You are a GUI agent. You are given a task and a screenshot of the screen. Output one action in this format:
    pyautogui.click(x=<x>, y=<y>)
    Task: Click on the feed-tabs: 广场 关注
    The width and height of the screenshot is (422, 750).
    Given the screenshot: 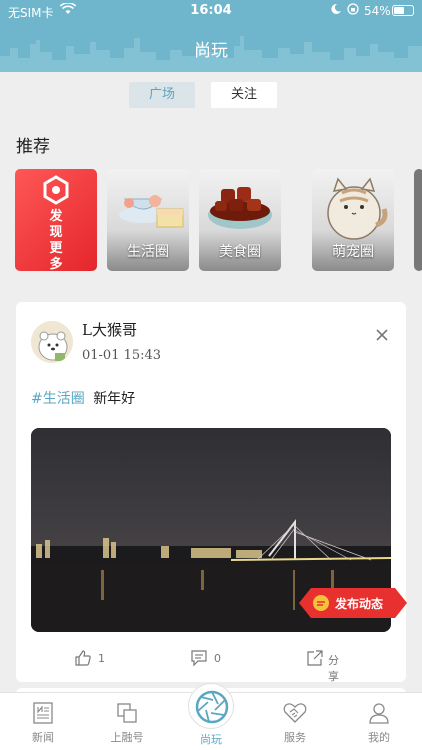 What is the action you would take?
    pyautogui.click(x=211, y=95)
    